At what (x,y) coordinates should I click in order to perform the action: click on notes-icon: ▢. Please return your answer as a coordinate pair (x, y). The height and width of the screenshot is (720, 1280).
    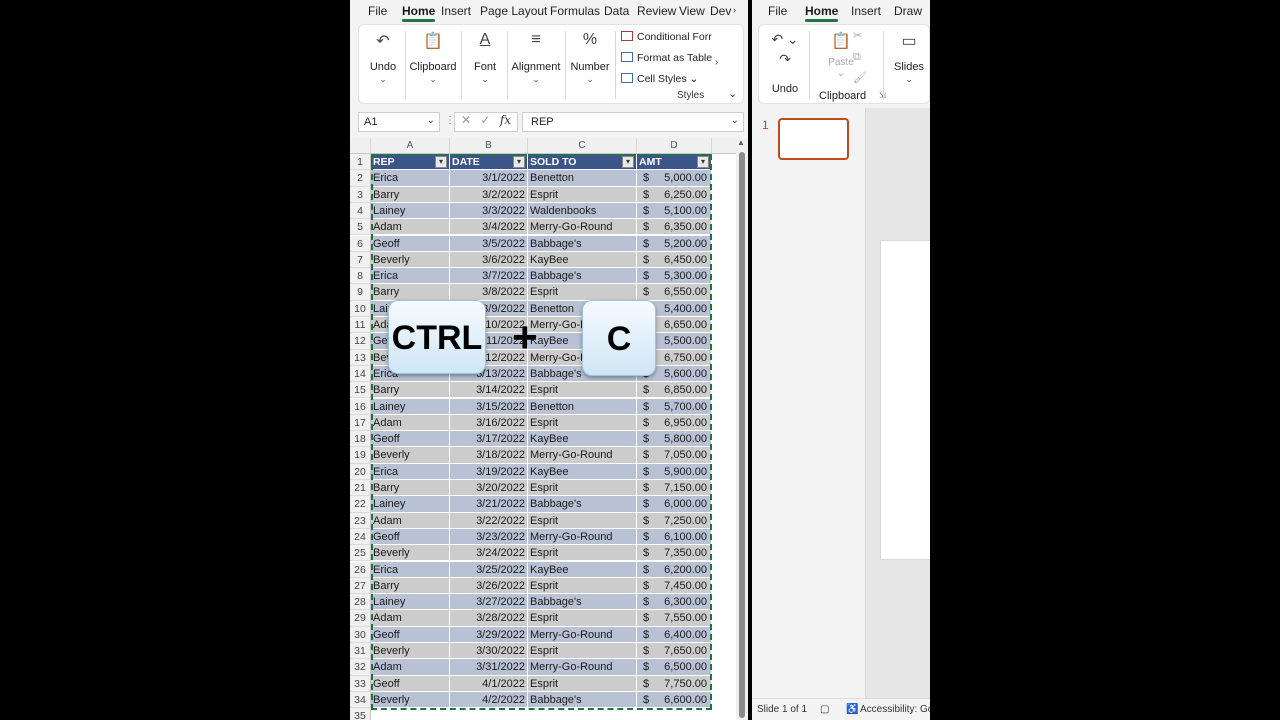
    Looking at the image, I should click on (824, 709).